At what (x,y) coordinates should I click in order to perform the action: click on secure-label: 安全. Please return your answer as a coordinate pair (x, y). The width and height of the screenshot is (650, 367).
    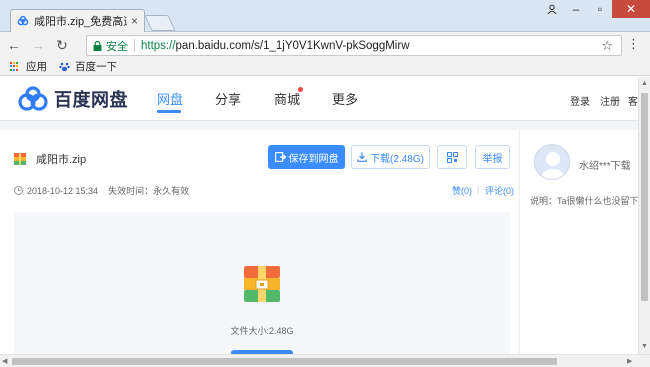
    Looking at the image, I should click on (117, 46).